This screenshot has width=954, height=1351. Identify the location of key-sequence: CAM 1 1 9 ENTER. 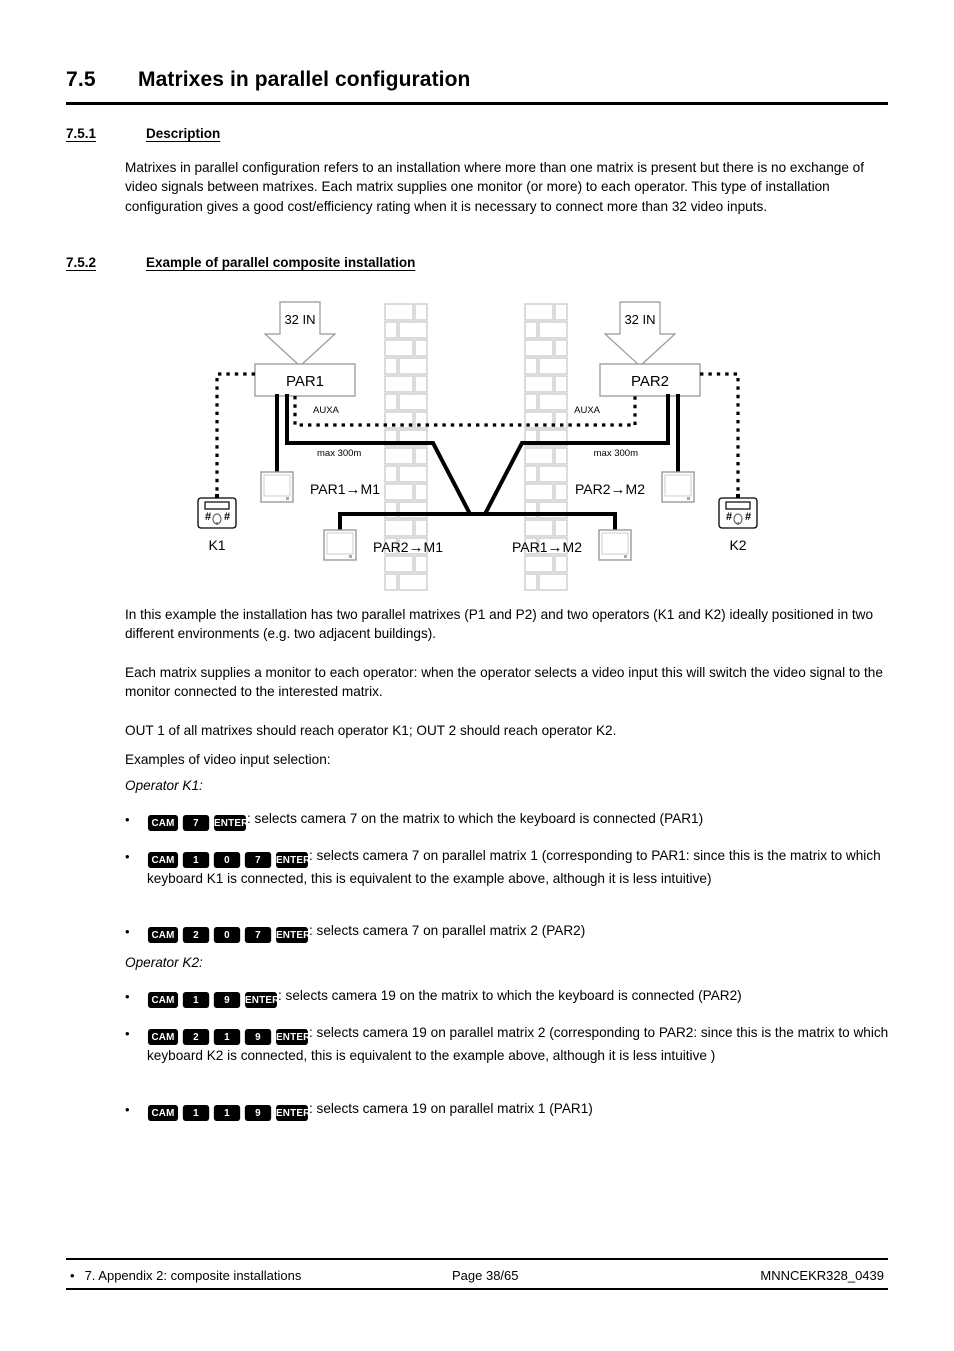
(228, 1113).